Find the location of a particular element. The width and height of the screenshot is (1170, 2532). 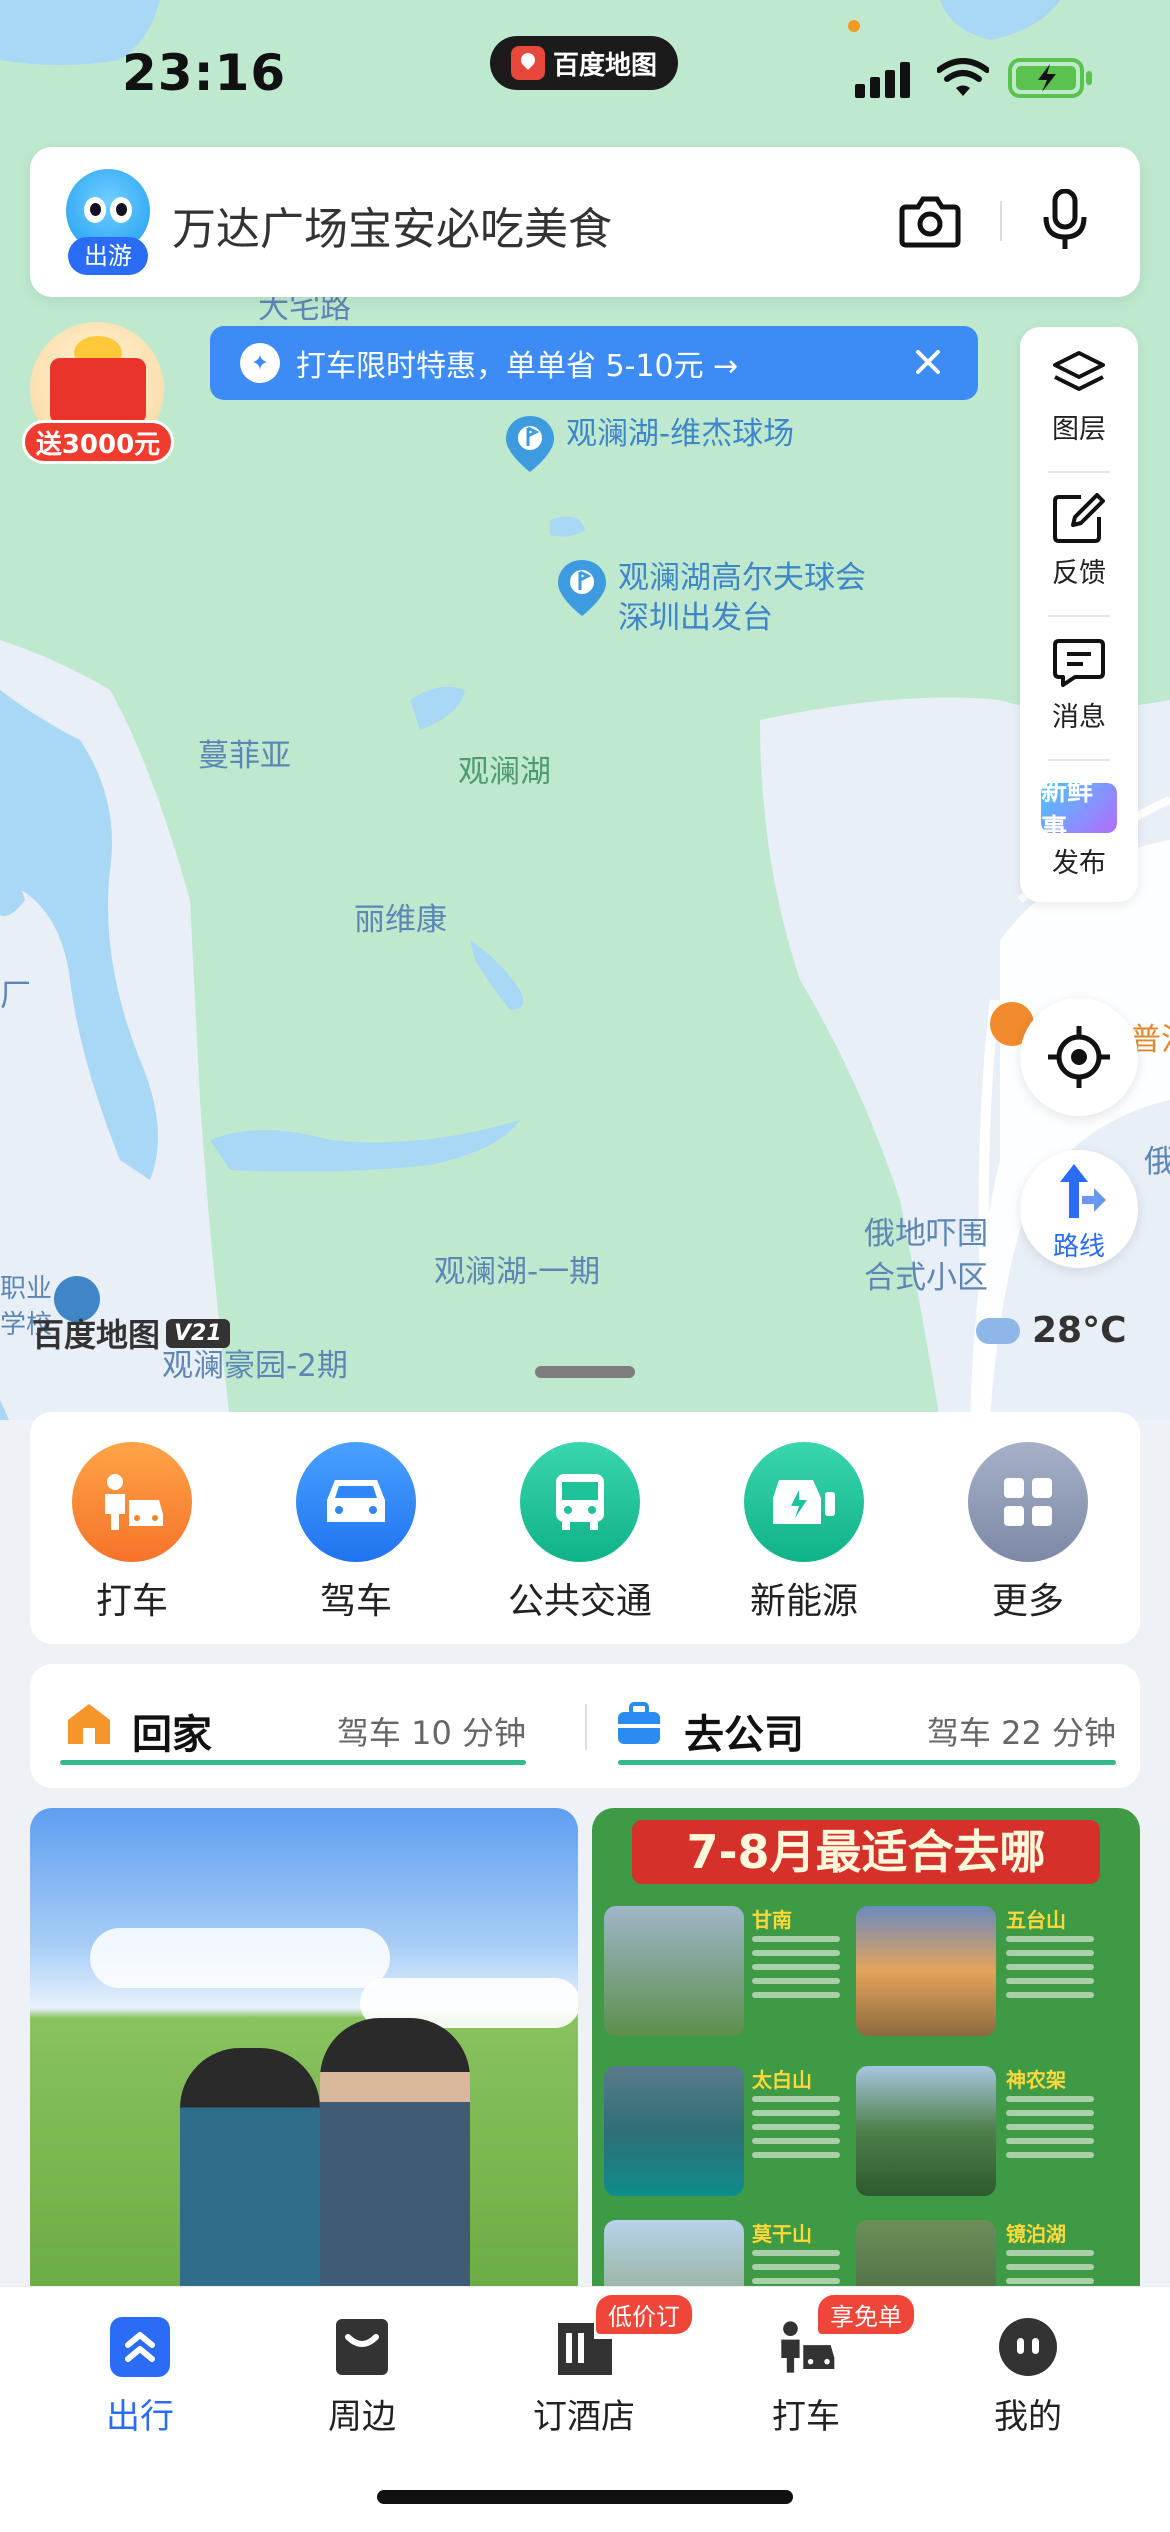

search-bar: 出游 万达广场宝安必吃美食 is located at coordinates (585, 222).